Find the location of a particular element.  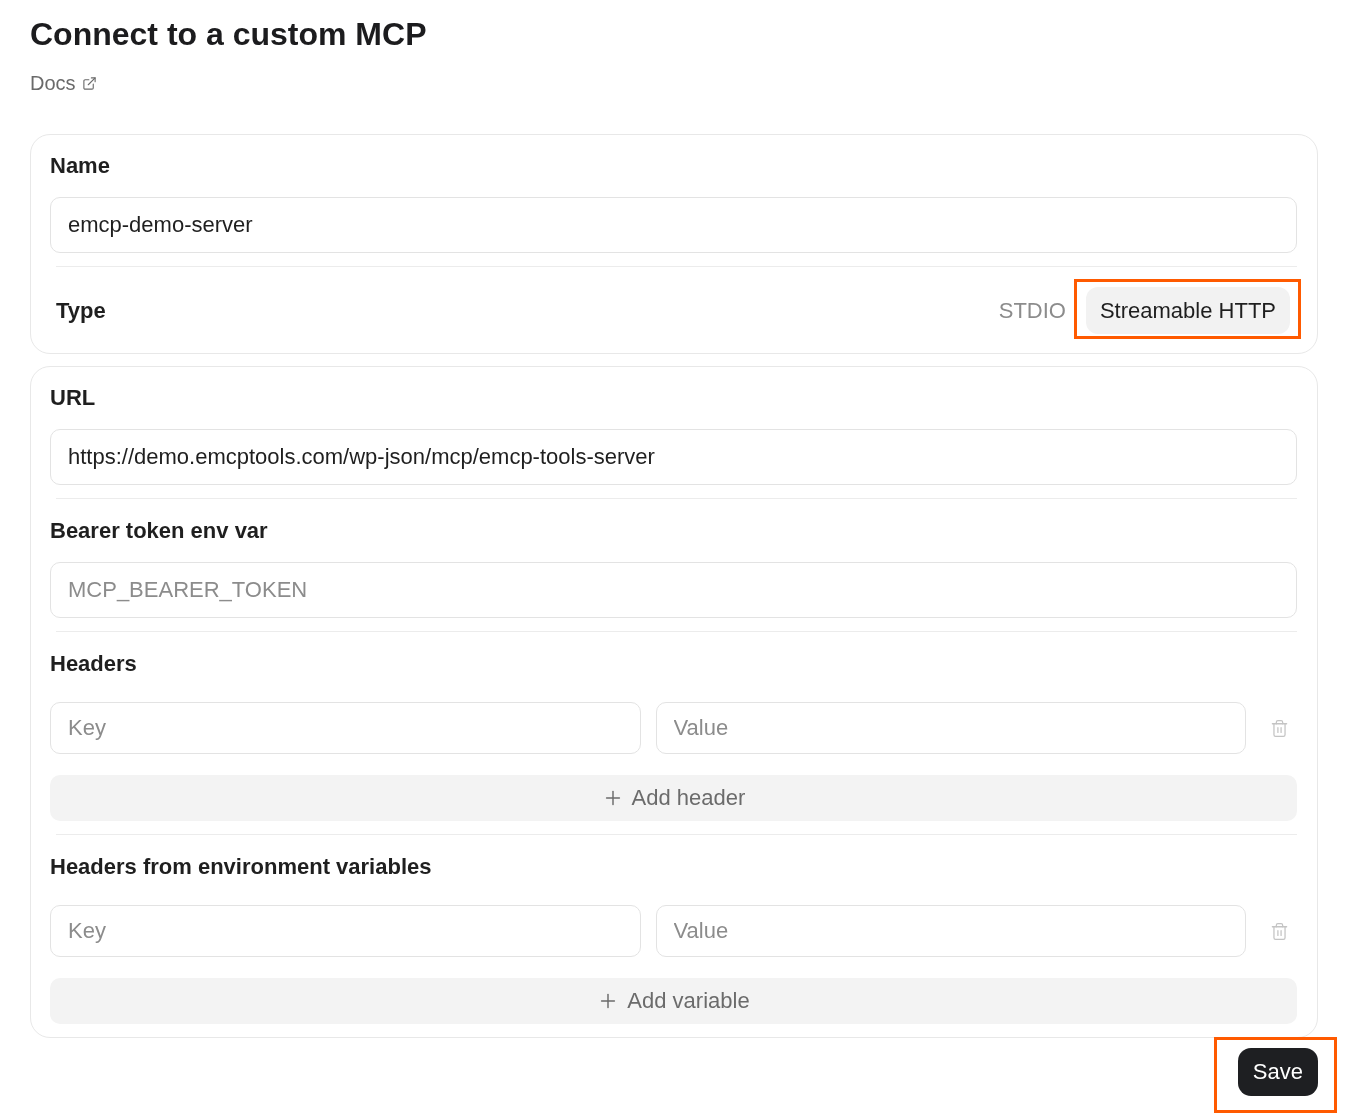

field-label: URL is located at coordinates (73, 398).